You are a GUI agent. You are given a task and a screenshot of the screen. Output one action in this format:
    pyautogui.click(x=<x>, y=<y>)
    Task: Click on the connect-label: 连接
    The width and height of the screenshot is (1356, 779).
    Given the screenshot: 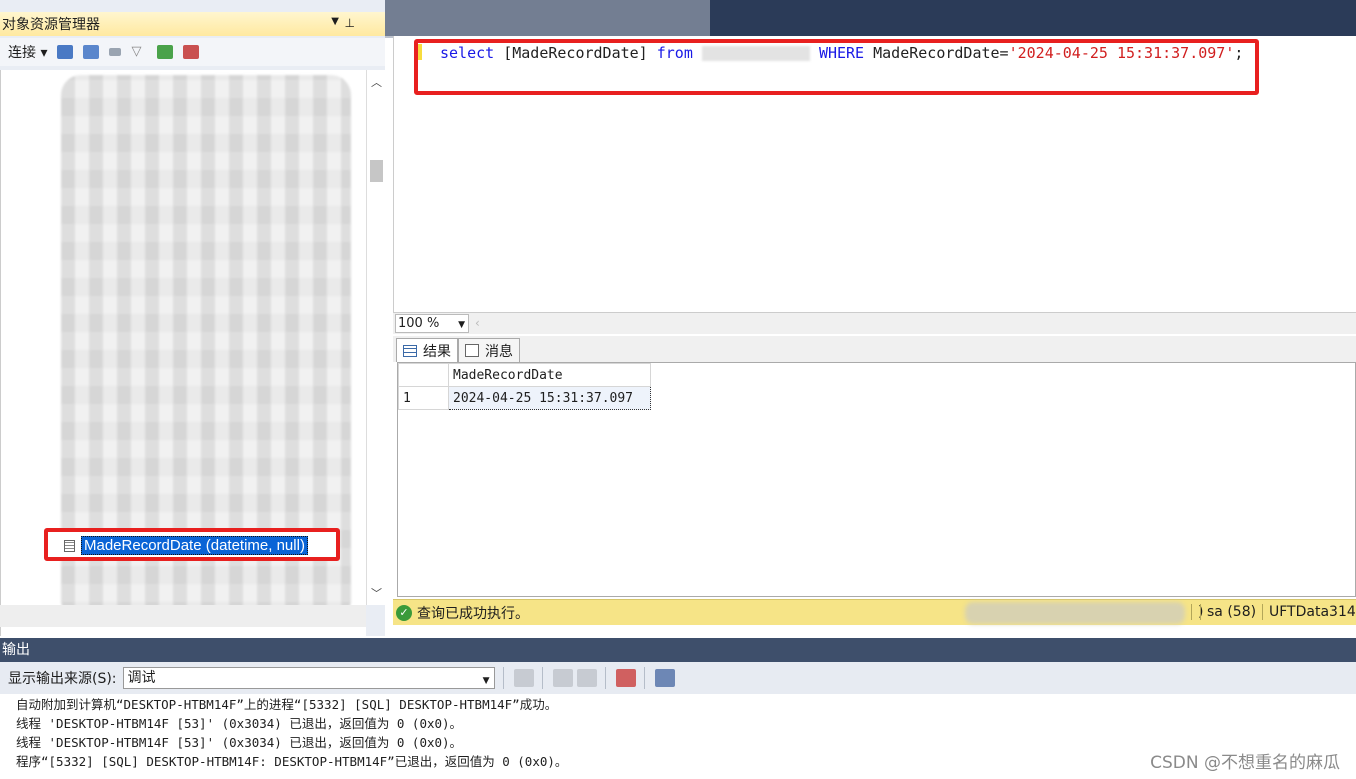 What is the action you would take?
    pyautogui.click(x=22, y=53)
    